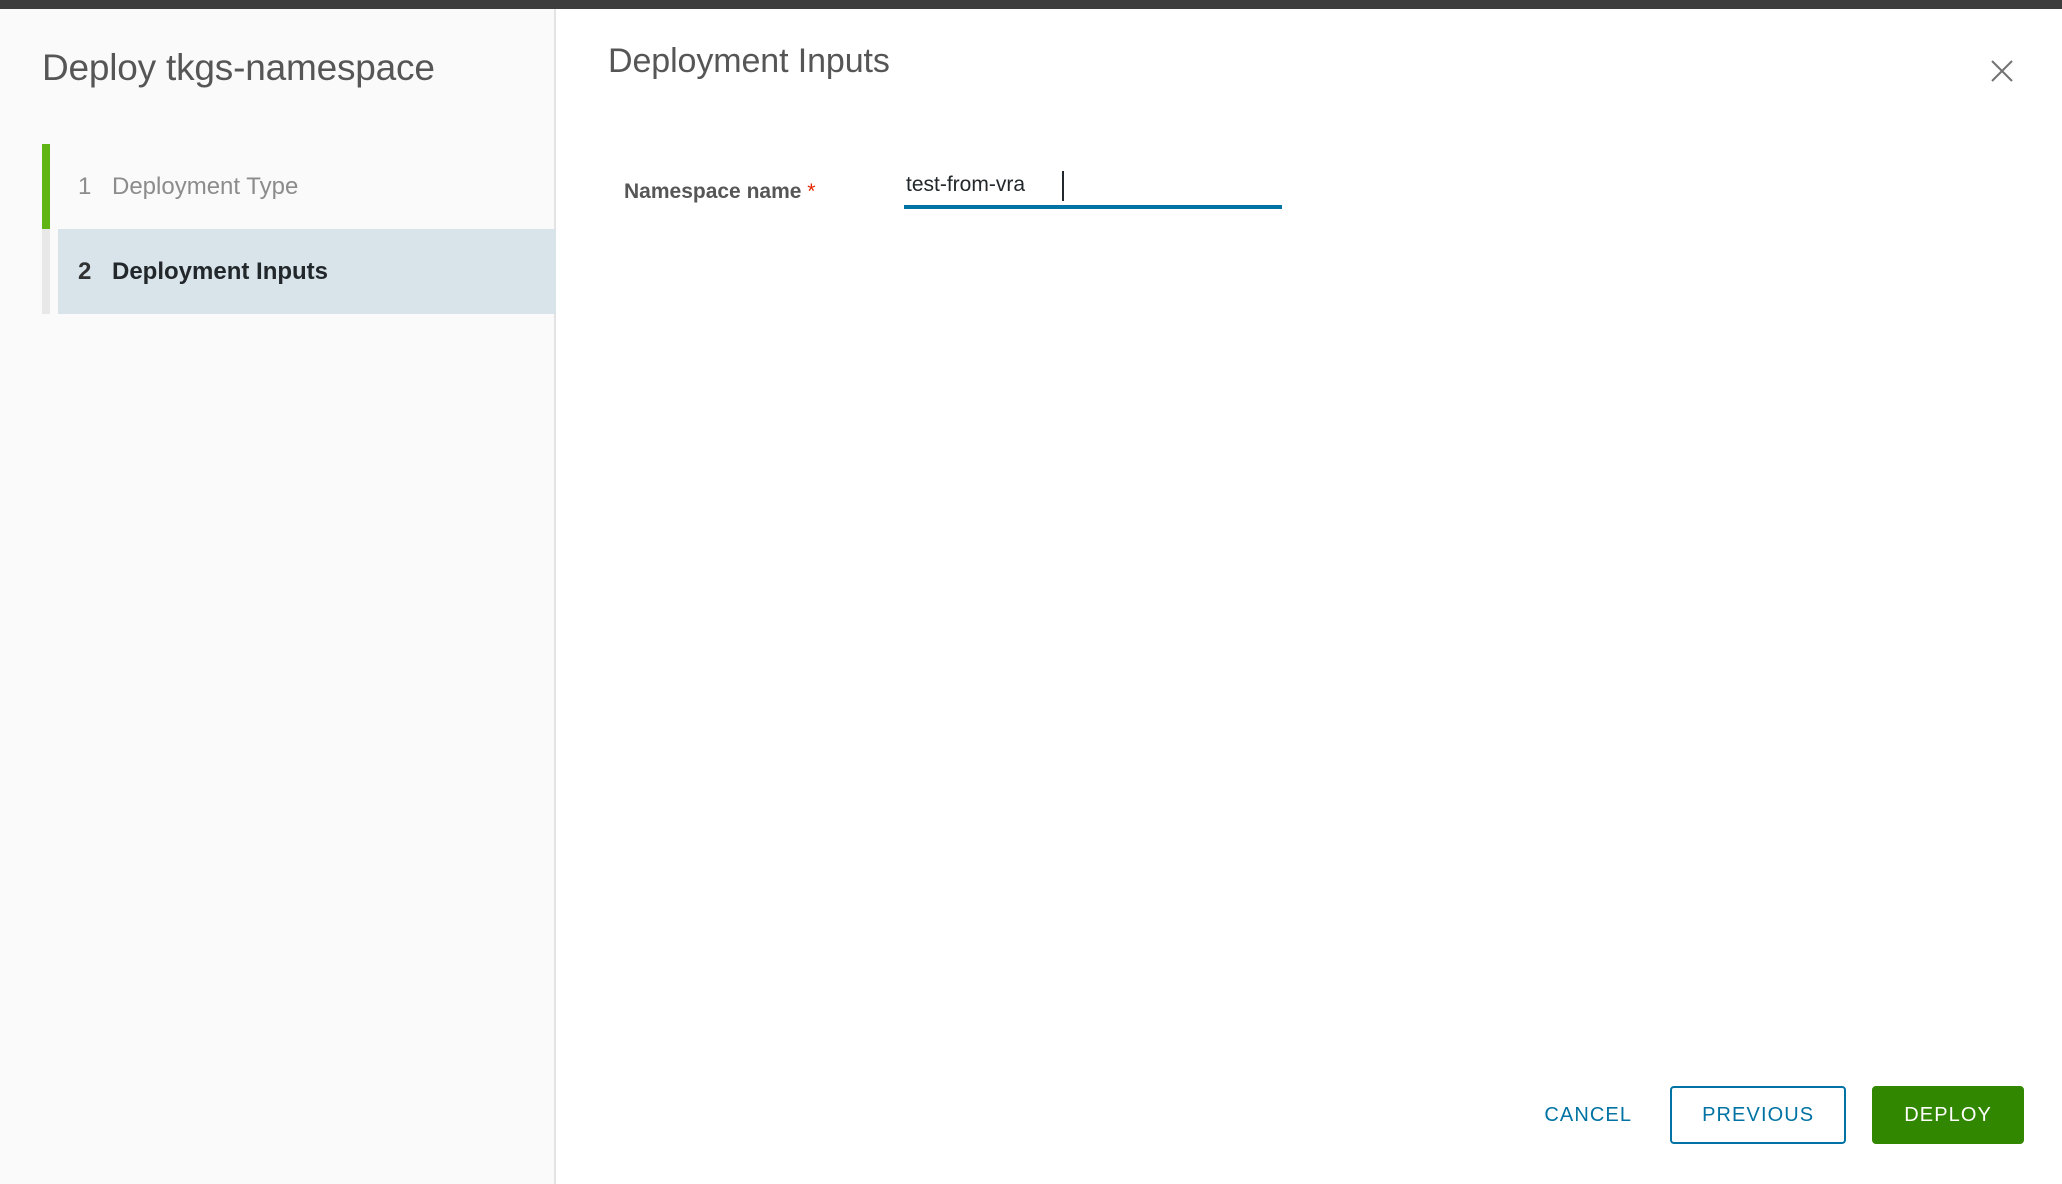 This screenshot has height=1184, width=2062. What do you see at coordinates (220, 271) in the screenshot?
I see `step-label: Deployment Inputs` at bounding box center [220, 271].